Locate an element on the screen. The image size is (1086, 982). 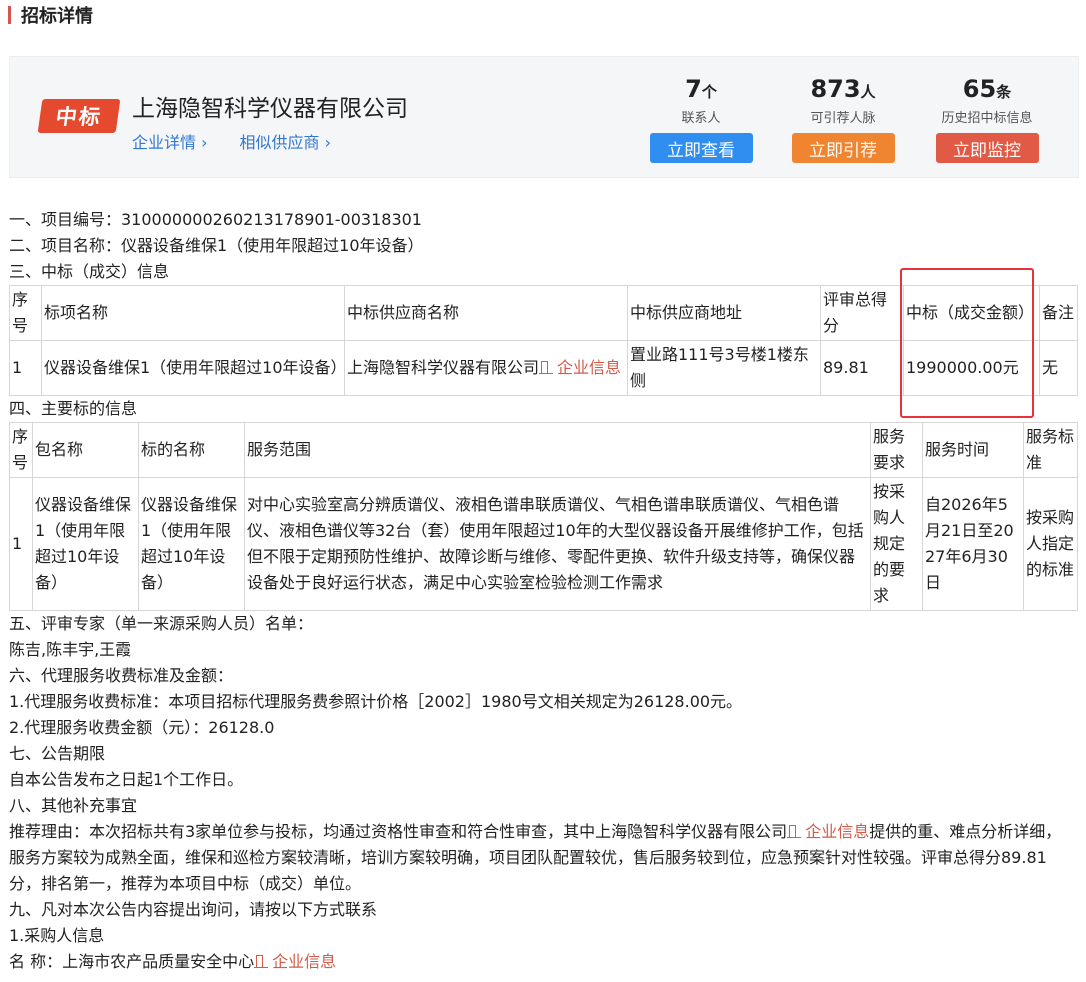
monitor-now-button: 立即监控 is located at coordinates (987, 148).